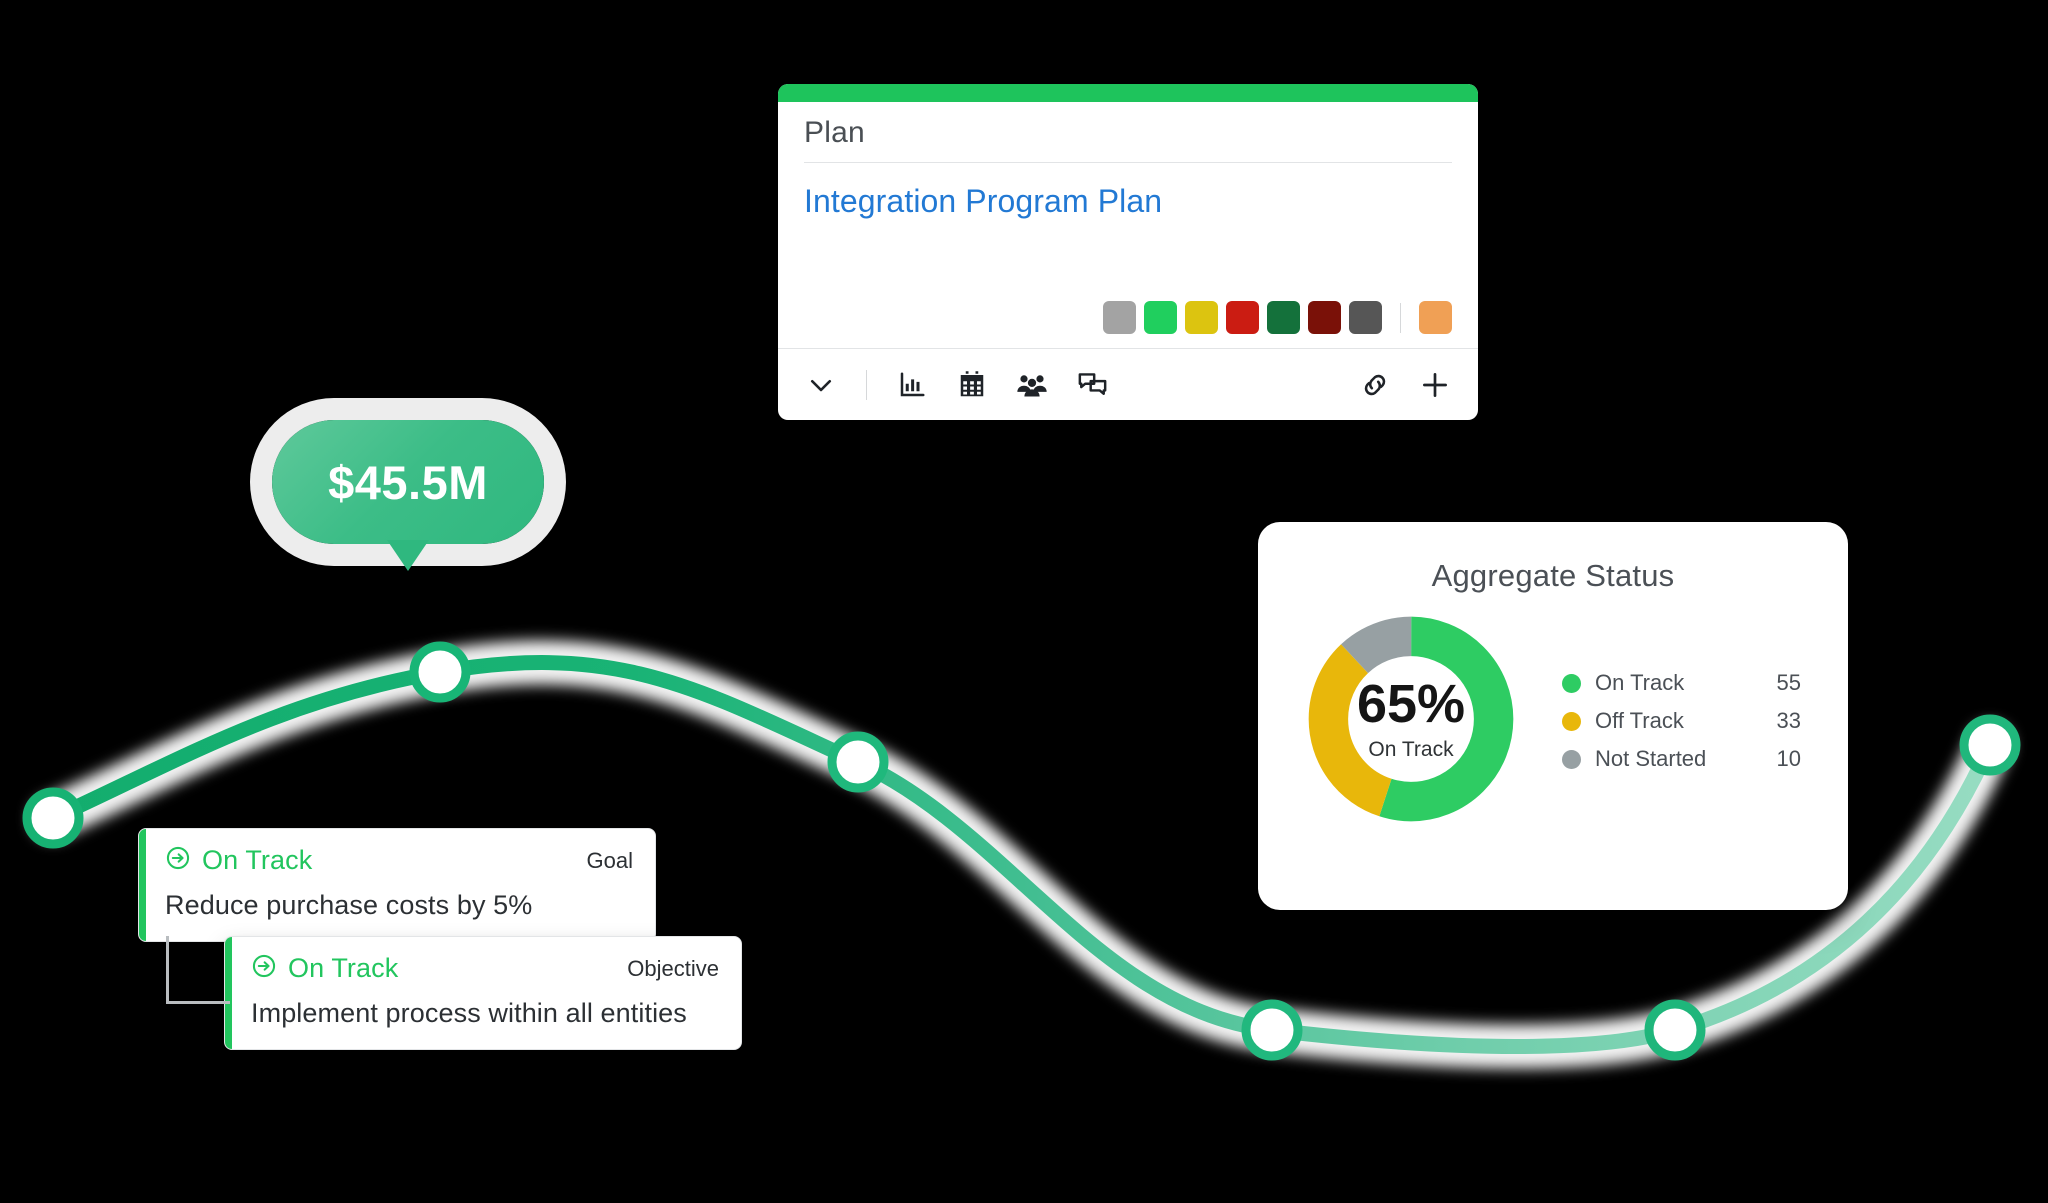 The width and height of the screenshot is (2048, 1203). I want to click on value-callout-bubble: $45.5M, so click(408, 506).